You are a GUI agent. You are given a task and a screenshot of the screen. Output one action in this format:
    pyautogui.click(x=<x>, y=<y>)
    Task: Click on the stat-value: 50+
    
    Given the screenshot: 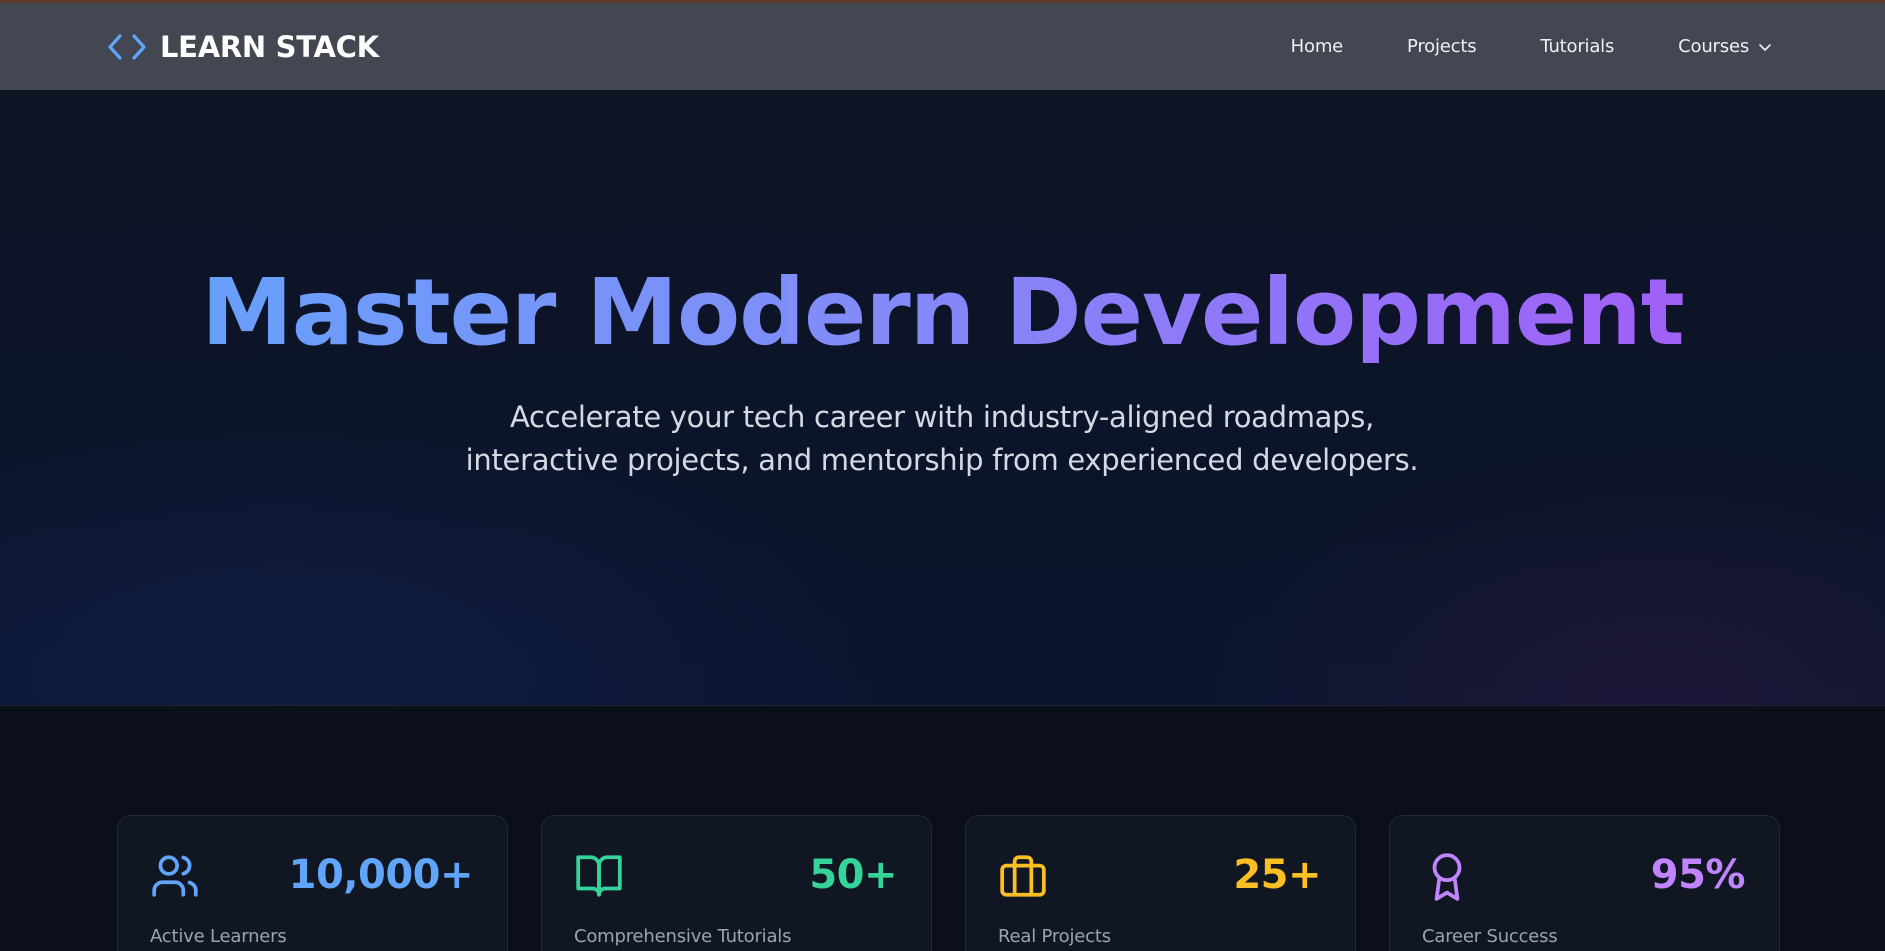 What is the action you would take?
    pyautogui.click(x=853, y=875)
    